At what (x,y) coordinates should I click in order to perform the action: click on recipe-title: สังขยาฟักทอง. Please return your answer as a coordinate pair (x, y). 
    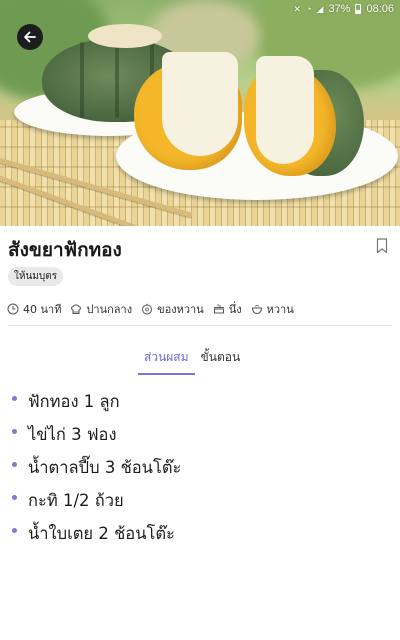
    Looking at the image, I should click on (65, 250).